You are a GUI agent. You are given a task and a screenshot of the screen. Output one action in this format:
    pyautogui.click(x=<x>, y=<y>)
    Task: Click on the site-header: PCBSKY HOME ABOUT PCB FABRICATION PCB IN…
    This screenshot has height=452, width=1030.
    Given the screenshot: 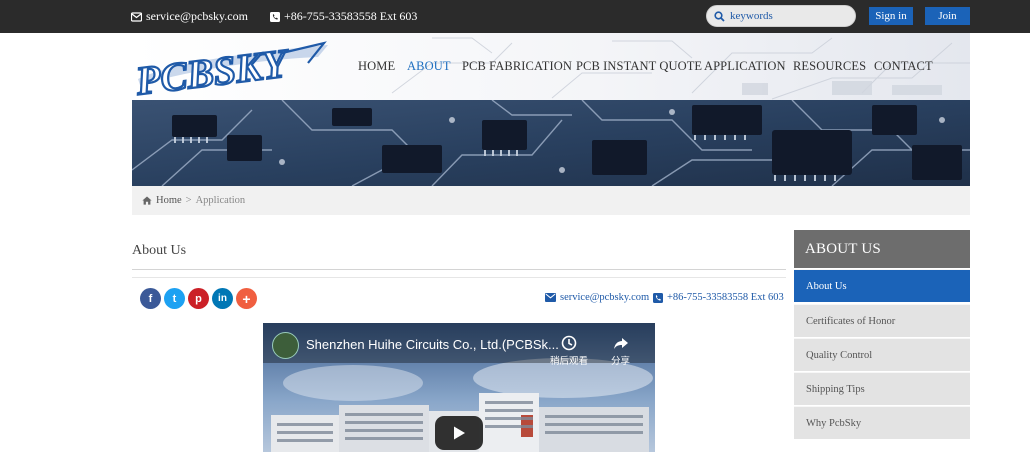 What is the action you would take?
    pyautogui.click(x=551, y=66)
    